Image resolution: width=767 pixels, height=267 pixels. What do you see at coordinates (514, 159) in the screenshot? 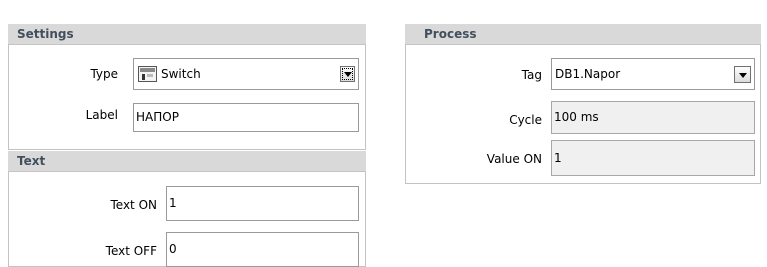
I see `value-on-label: Value ON` at bounding box center [514, 159].